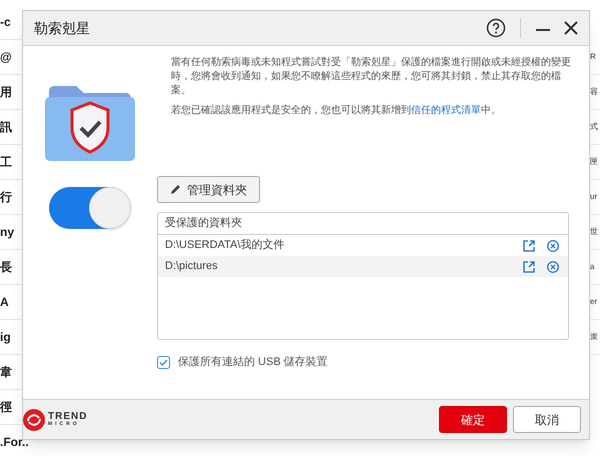 Image resolution: width=600 pixels, height=456 pixels. Describe the element at coordinates (594, 127) in the screenshot. I see `background-text: 式` at that location.